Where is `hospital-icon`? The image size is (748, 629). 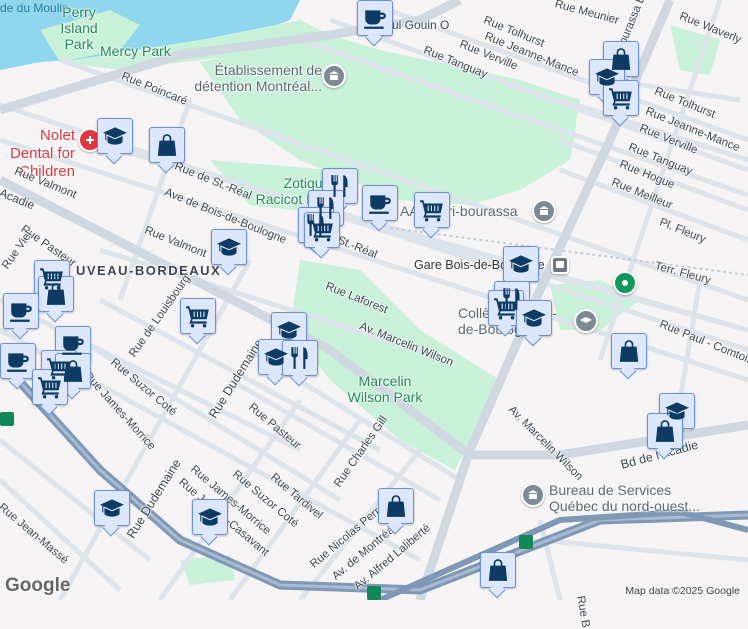
hospital-icon is located at coordinates (90, 140).